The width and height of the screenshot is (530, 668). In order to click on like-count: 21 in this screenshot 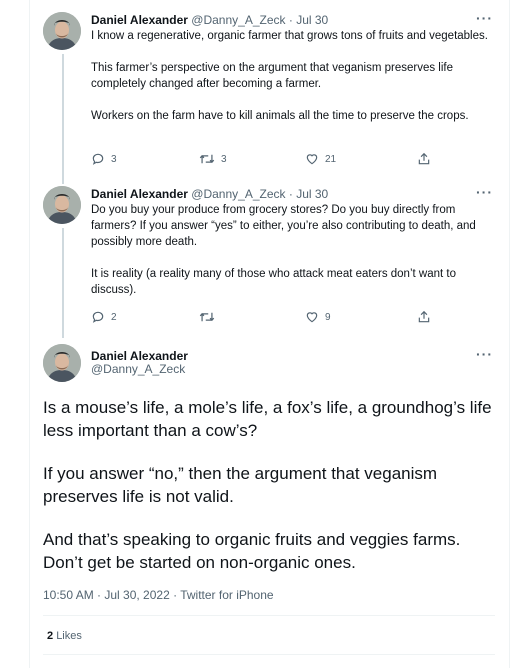, I will do `click(331, 159)`.